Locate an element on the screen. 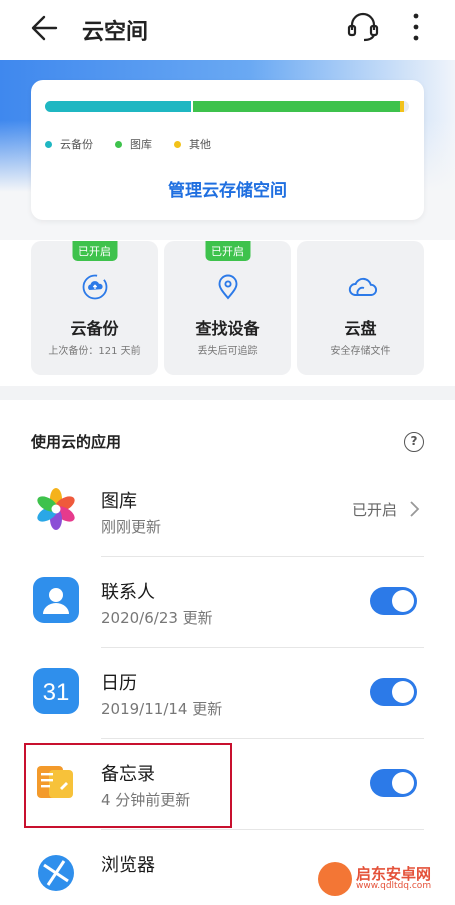  chevron-right-icon is located at coordinates (414, 509).